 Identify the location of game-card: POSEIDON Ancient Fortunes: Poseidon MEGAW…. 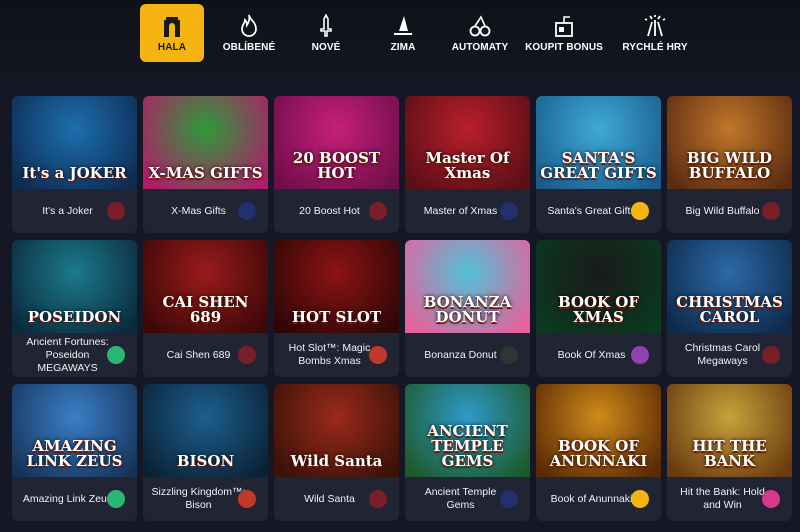
(74, 308).